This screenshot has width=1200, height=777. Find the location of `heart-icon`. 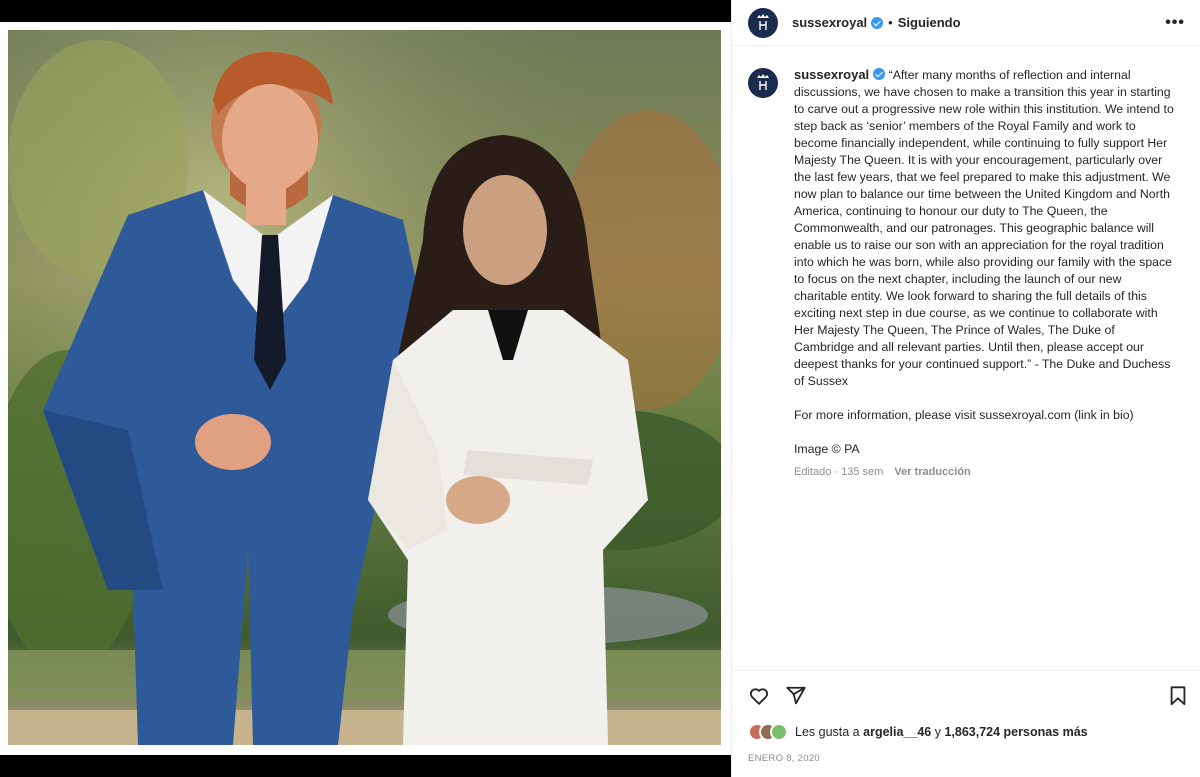

heart-icon is located at coordinates (759, 696).